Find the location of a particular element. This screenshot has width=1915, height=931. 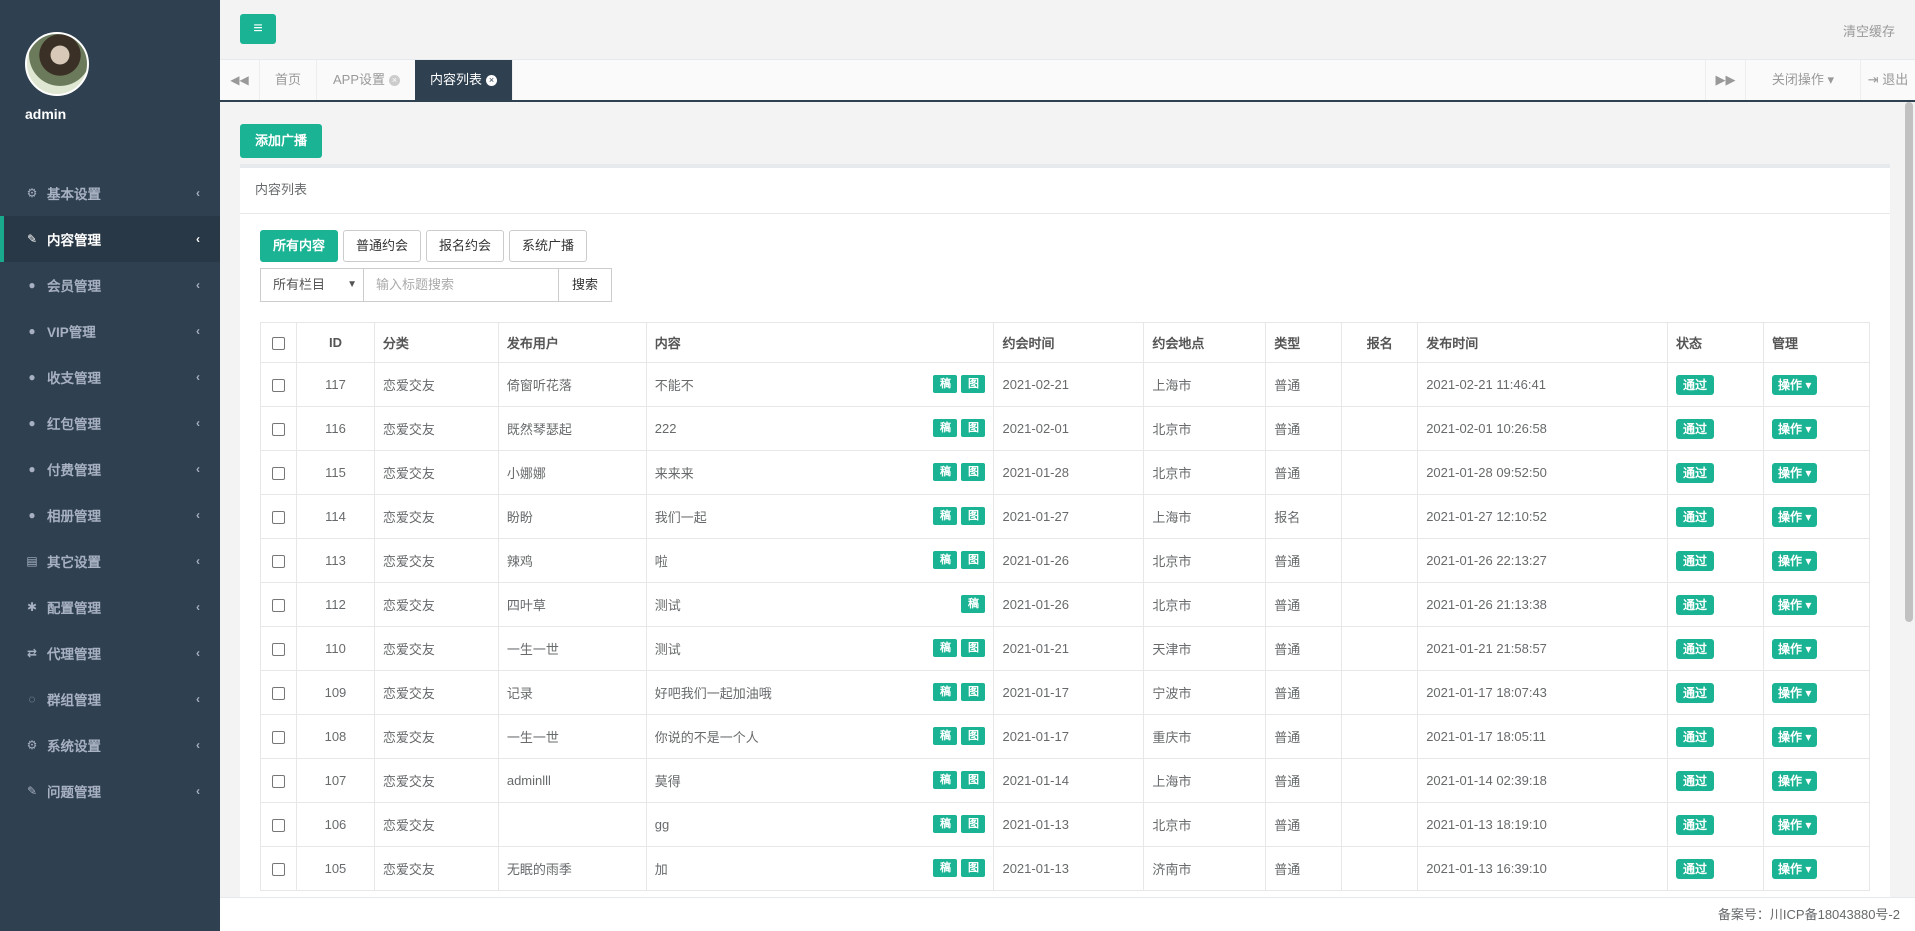

filter-button-3: 系统广播 is located at coordinates (548, 246).